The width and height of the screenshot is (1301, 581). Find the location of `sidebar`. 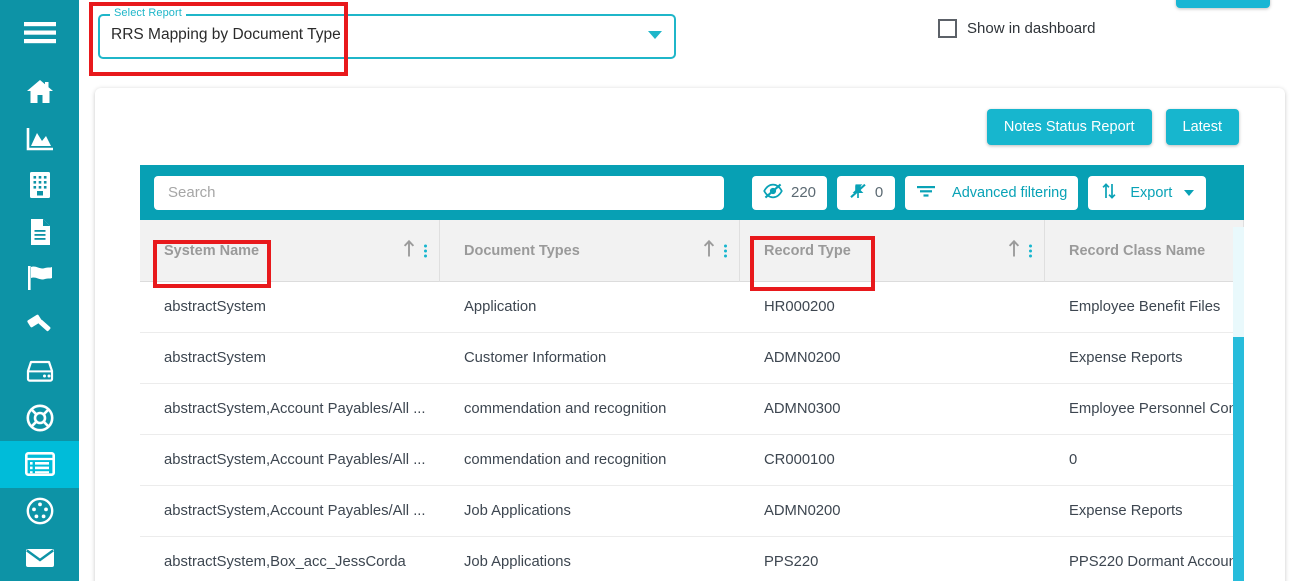

sidebar is located at coordinates (39, 290).